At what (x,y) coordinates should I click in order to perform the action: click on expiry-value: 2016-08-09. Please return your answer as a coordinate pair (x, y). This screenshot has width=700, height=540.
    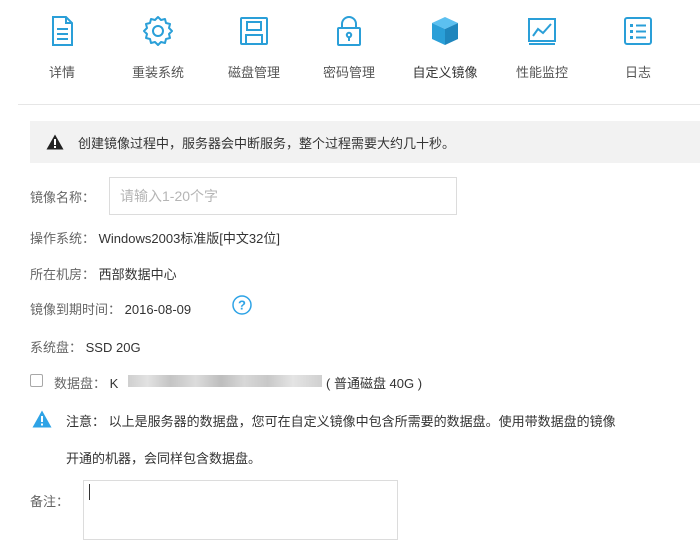
    Looking at the image, I should click on (158, 309).